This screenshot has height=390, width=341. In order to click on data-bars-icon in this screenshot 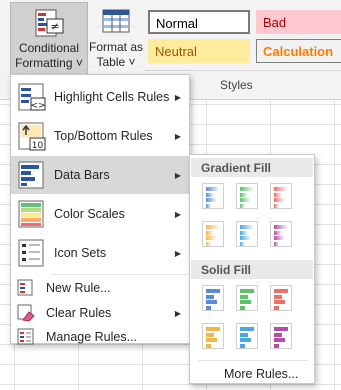, I will do `click(31, 175)`.